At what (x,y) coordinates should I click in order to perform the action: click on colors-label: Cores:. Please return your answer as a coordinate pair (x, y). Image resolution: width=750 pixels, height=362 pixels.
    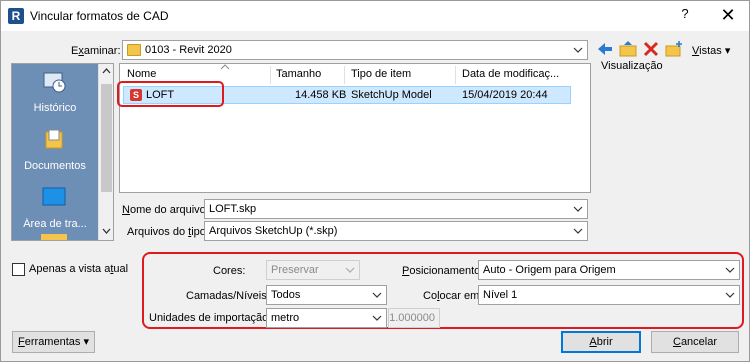
    Looking at the image, I should click on (229, 271).